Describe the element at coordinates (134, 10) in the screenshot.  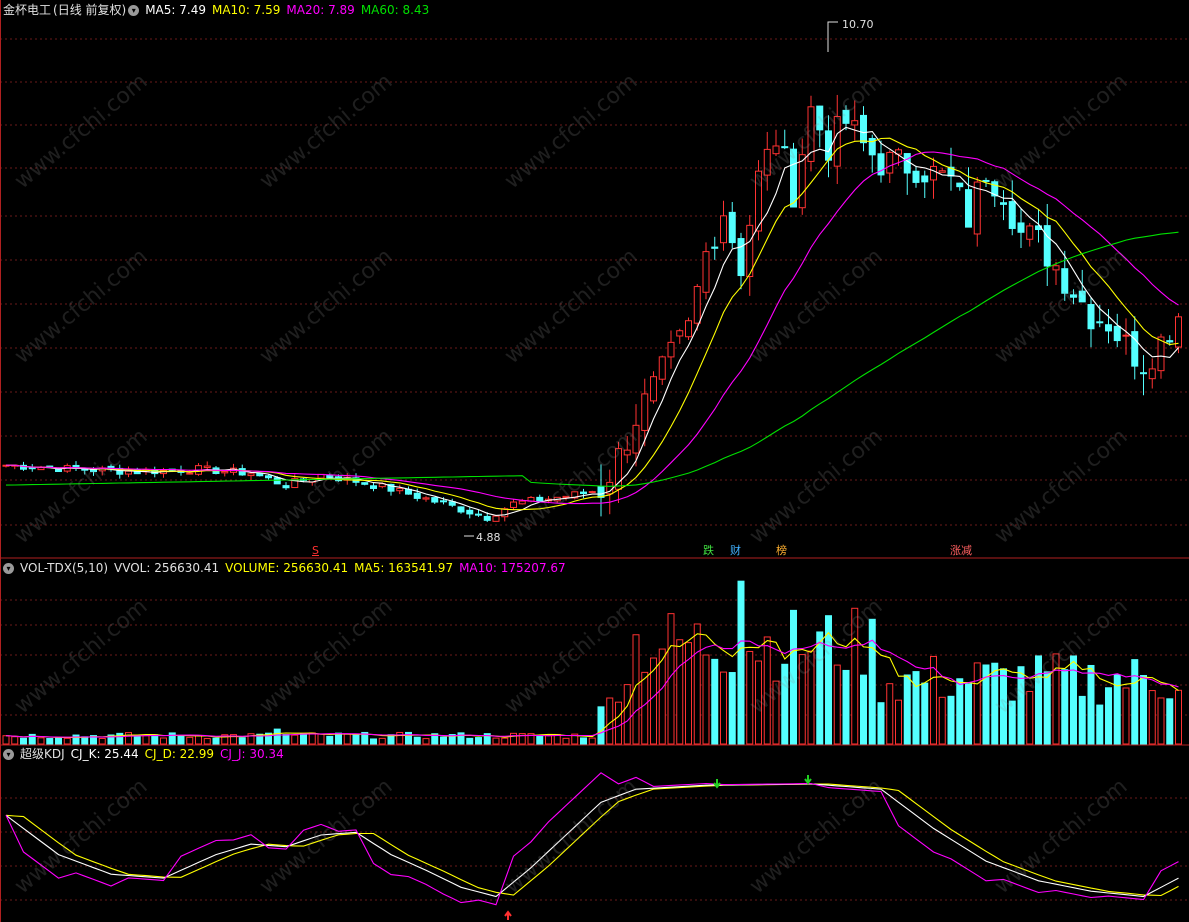
I see `indicator-dropdown-icon: ▾` at that location.